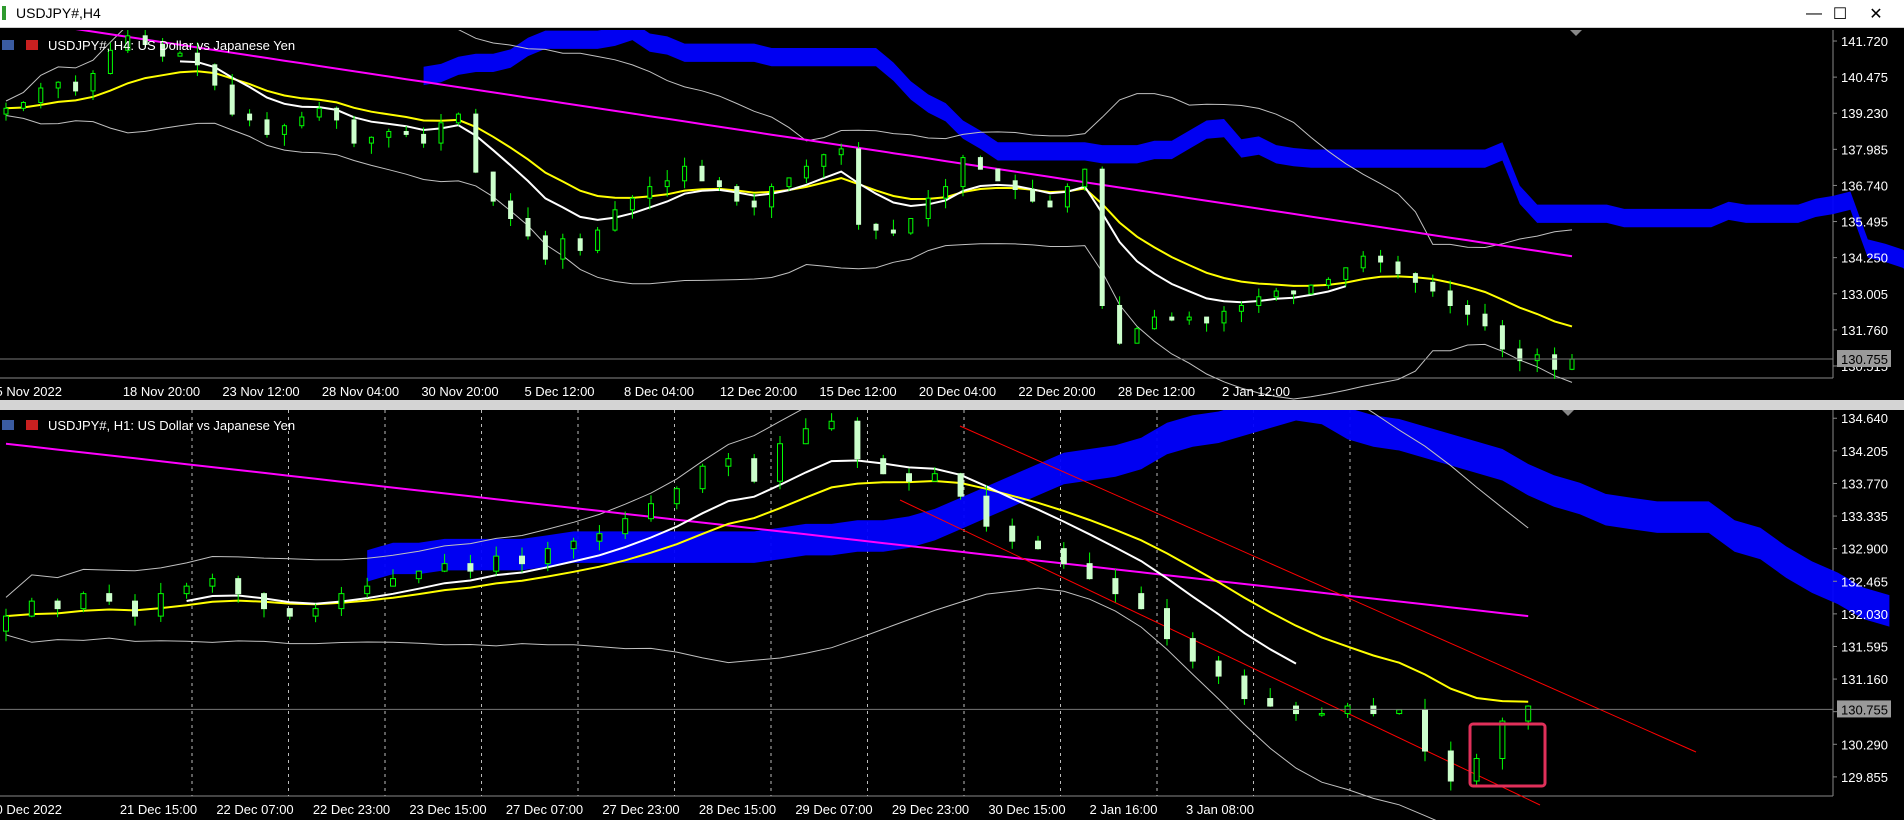 This screenshot has width=1904, height=820. What do you see at coordinates (1864, 451) in the screenshot?
I see `price-label: 134.205` at bounding box center [1864, 451].